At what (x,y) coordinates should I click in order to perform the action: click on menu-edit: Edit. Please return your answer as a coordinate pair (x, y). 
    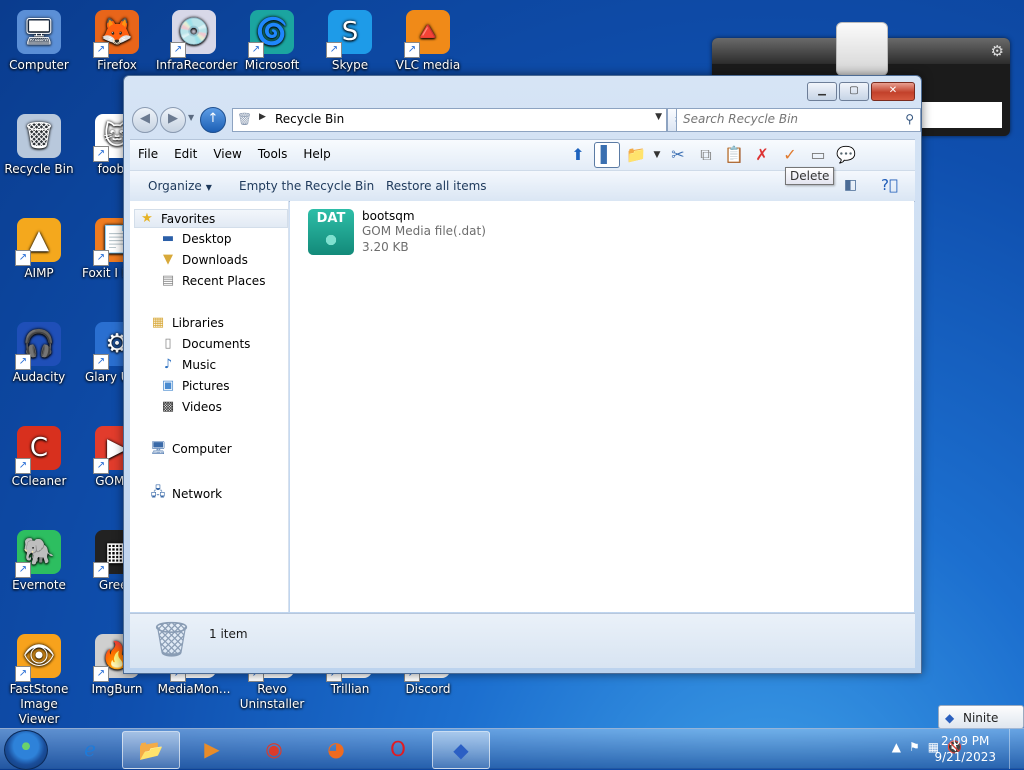
    Looking at the image, I should click on (185, 154).